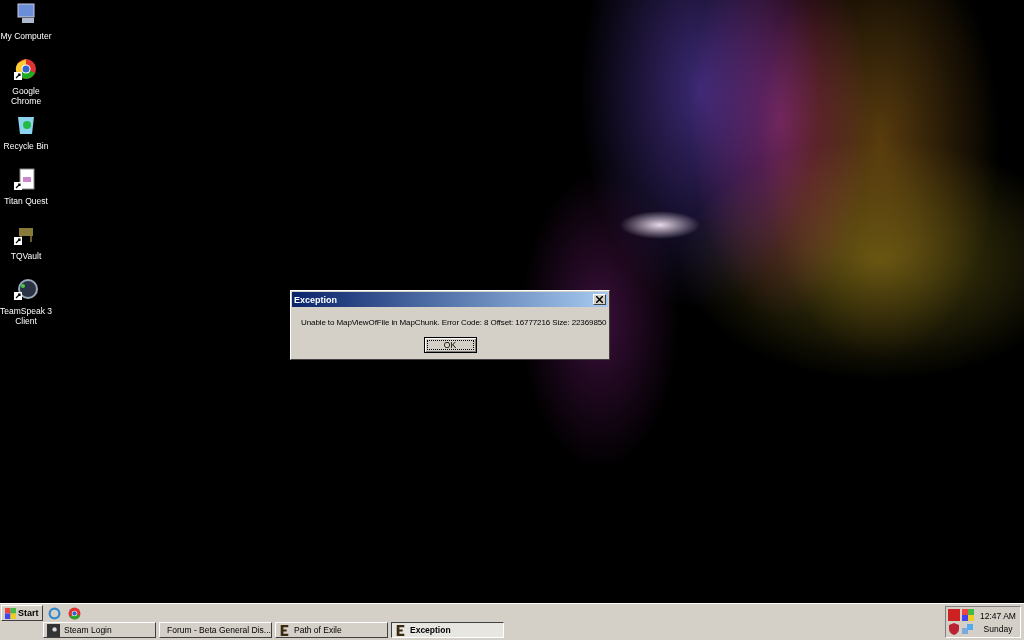 The width and height of the screenshot is (1024, 640). What do you see at coordinates (53, 630) in the screenshot?
I see `steam-icon` at bounding box center [53, 630].